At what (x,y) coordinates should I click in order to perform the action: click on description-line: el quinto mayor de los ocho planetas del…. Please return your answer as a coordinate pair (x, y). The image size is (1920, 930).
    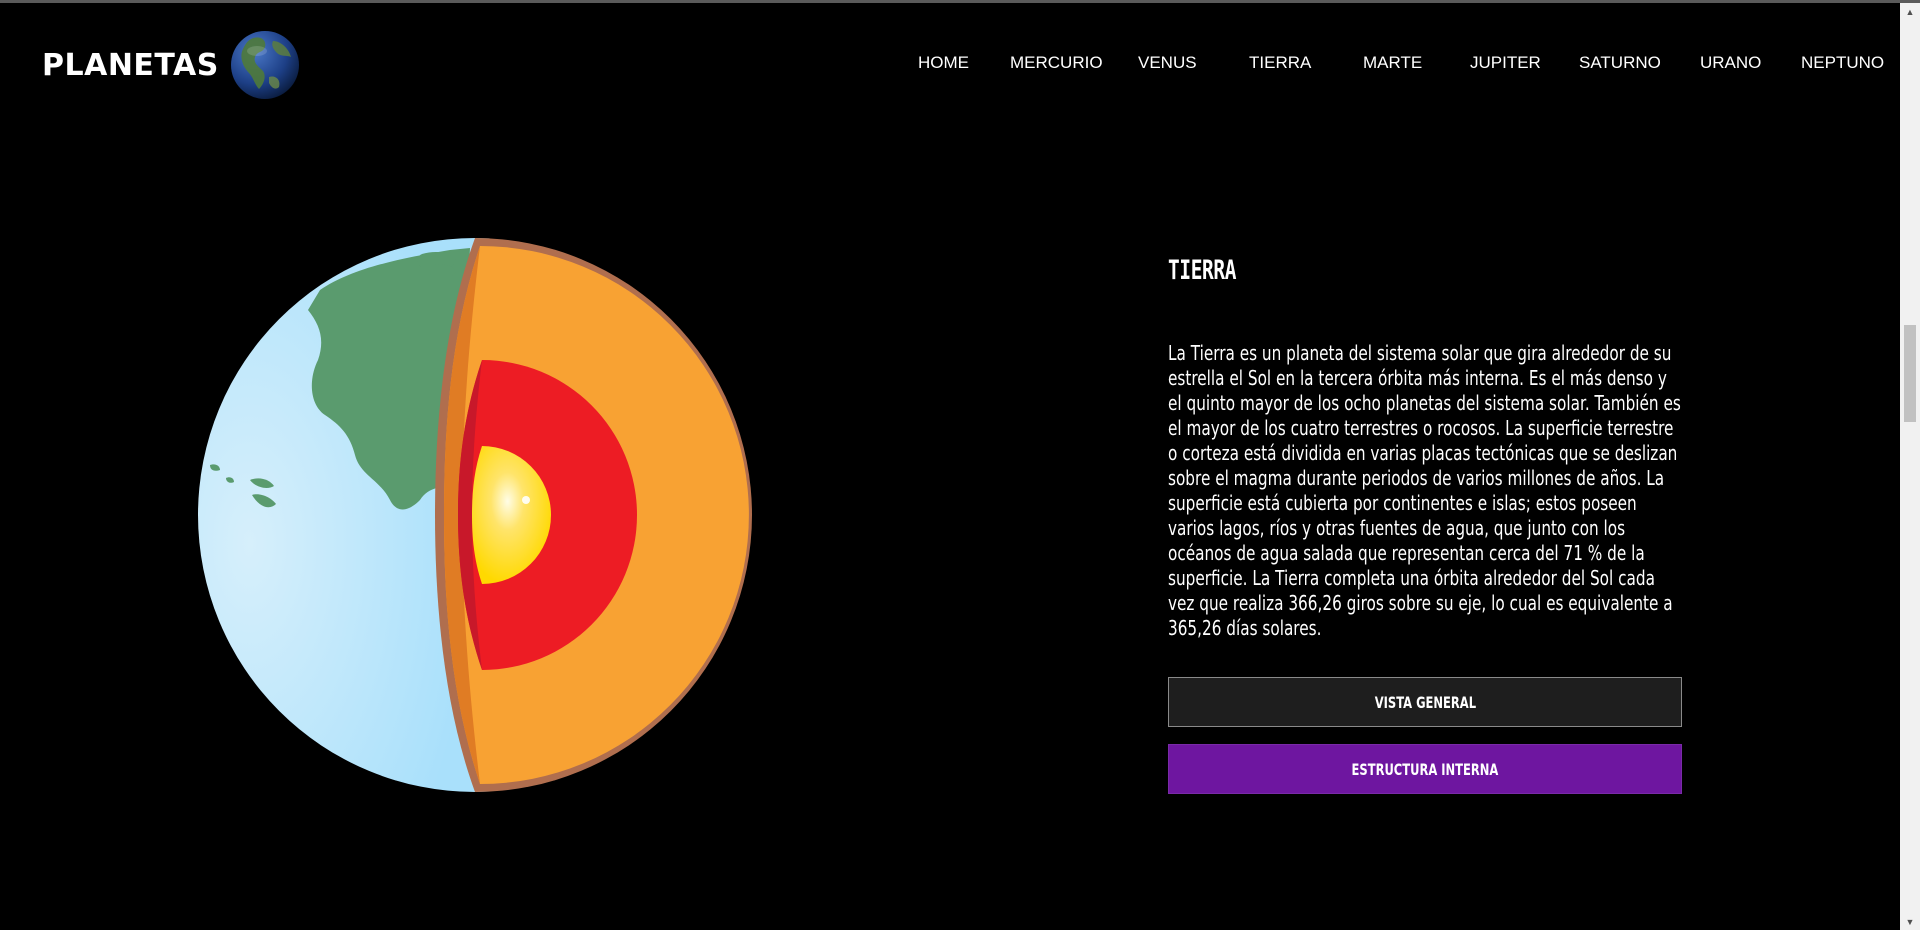
    Looking at the image, I should click on (1424, 403).